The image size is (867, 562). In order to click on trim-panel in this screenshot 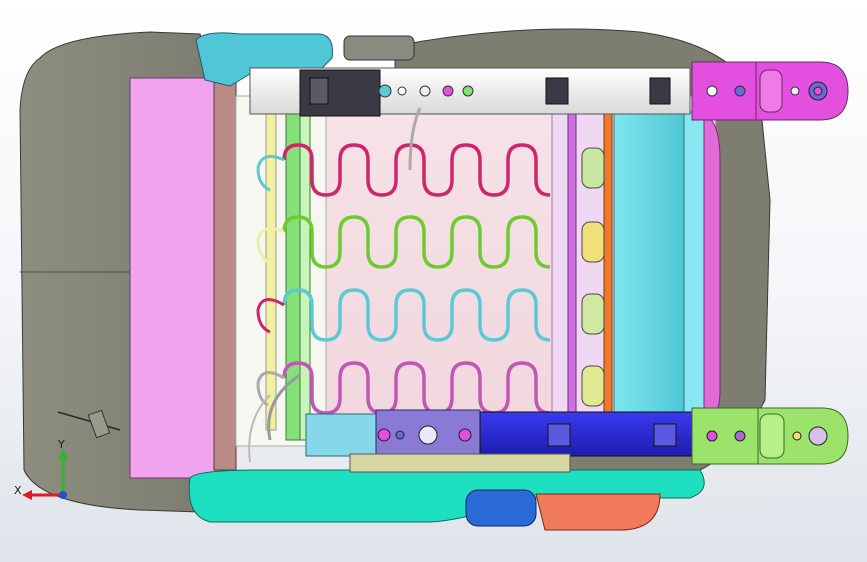, I will do `click(183, 278)`.